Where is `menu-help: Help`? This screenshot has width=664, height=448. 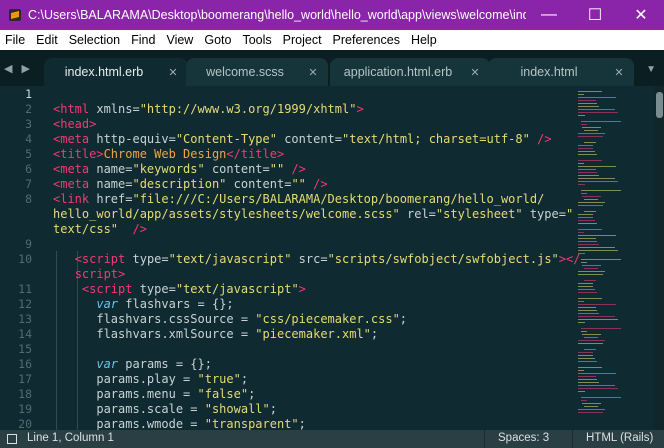
menu-help: Help is located at coordinates (424, 40).